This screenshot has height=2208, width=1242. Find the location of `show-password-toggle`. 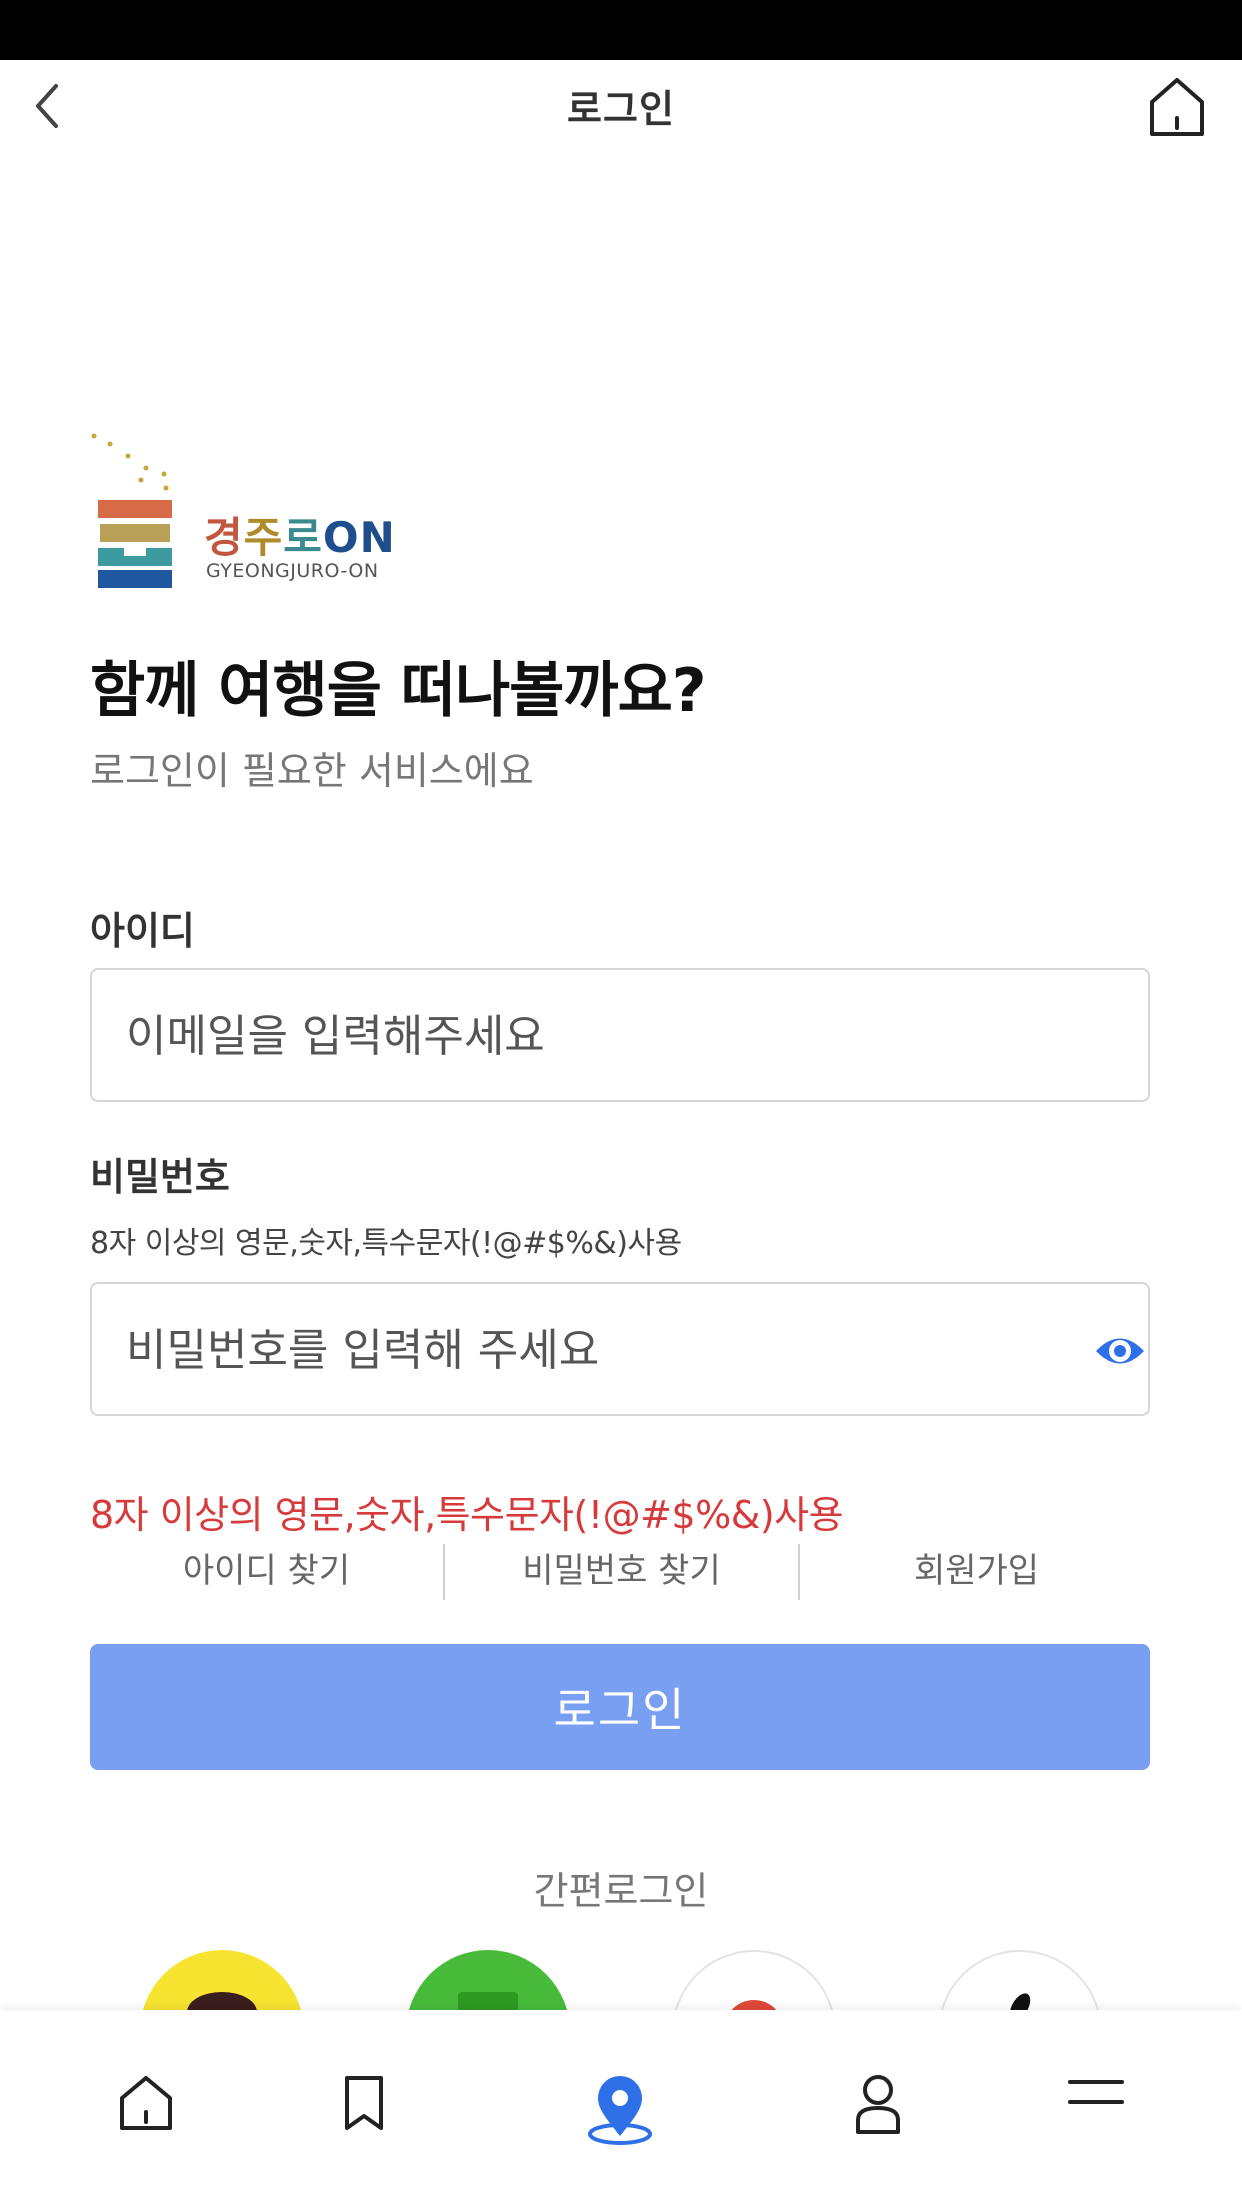

show-password-toggle is located at coordinates (1120, 1351).